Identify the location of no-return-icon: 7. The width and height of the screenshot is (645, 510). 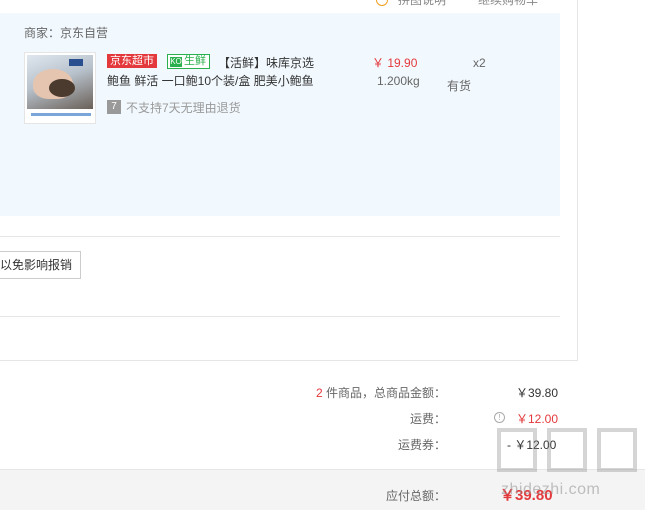
(114, 107).